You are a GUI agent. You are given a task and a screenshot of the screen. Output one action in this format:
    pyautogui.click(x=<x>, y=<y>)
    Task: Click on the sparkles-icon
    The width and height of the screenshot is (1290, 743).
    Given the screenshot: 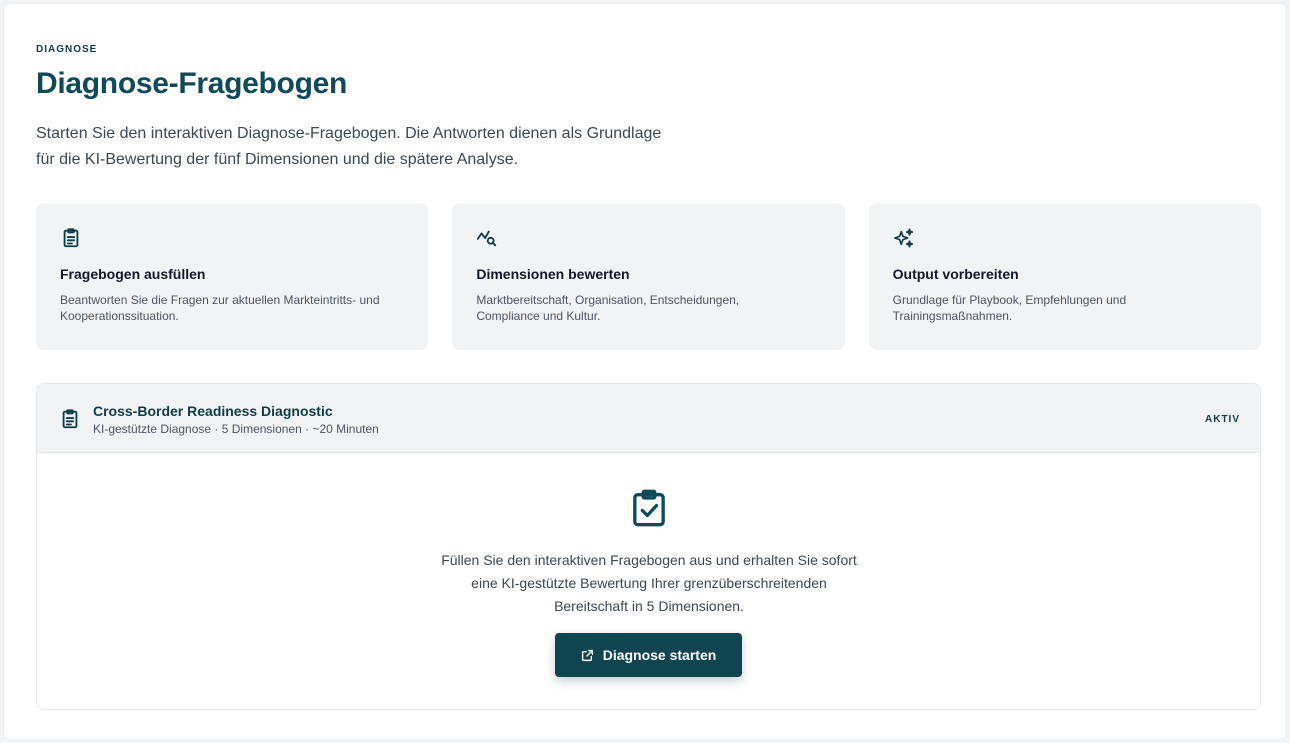 What is the action you would take?
    pyautogui.click(x=903, y=238)
    